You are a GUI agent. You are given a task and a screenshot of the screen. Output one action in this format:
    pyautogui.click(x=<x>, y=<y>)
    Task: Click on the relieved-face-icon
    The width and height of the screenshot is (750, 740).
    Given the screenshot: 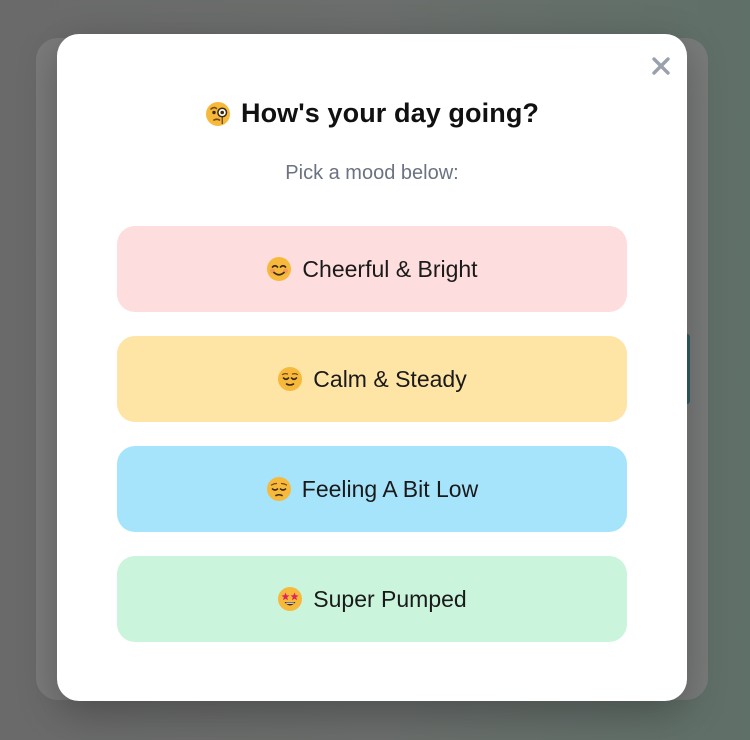 What is the action you would take?
    pyautogui.click(x=290, y=379)
    